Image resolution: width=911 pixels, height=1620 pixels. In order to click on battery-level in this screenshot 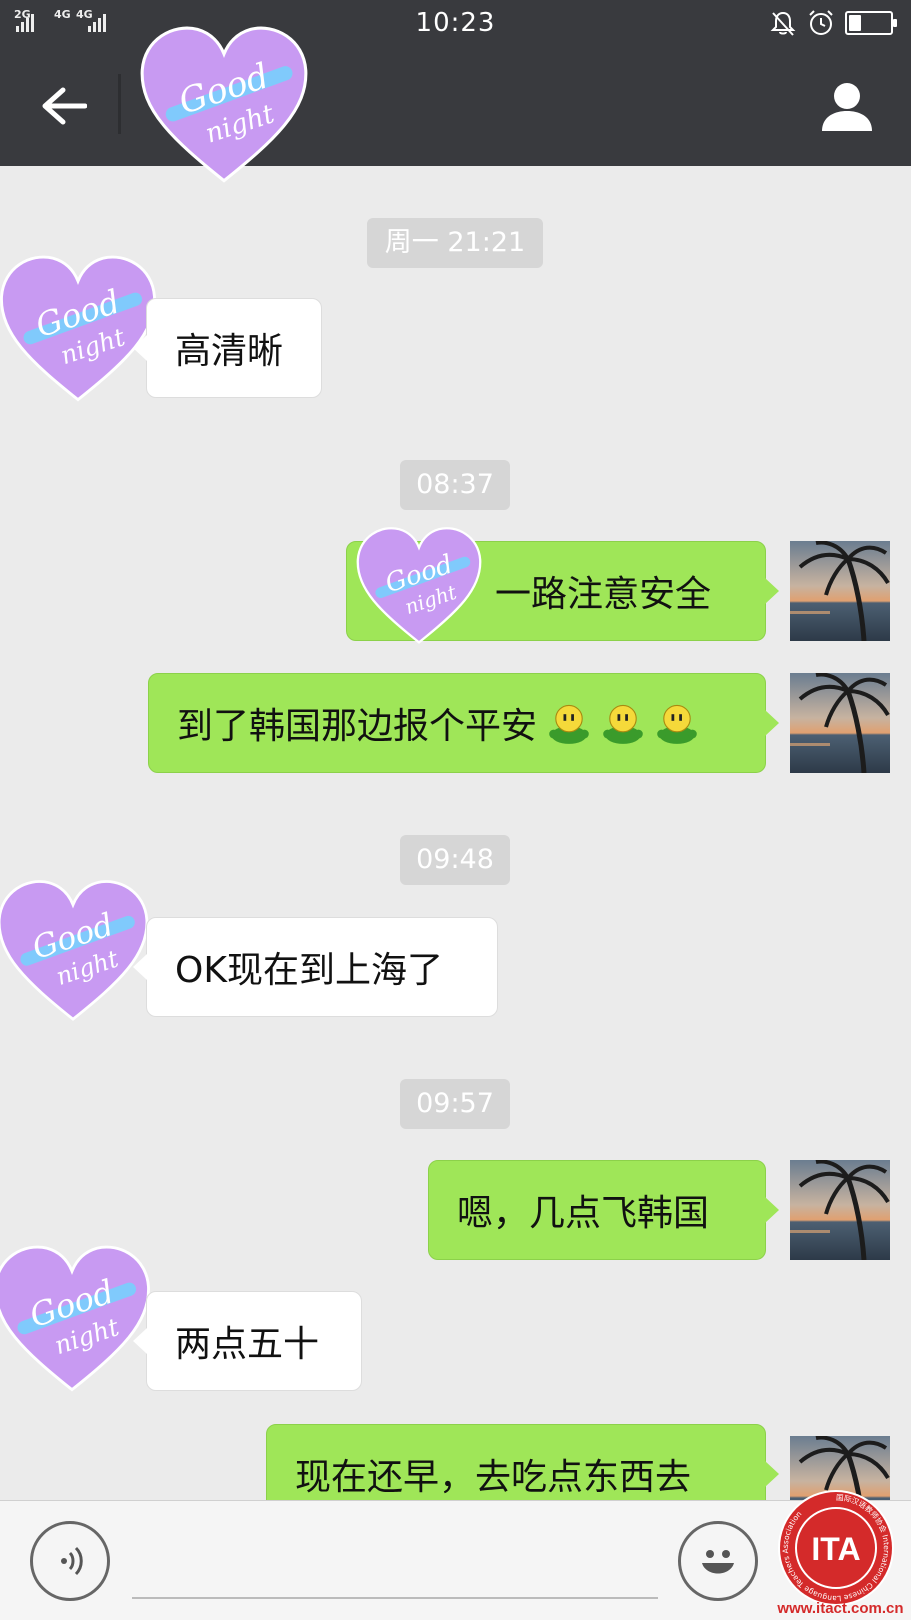, I will do `click(855, 23)`.